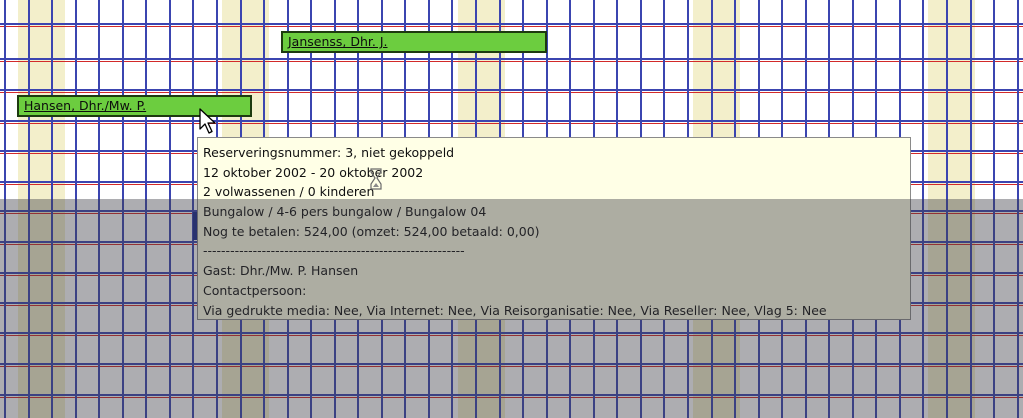 Image resolution: width=1023 pixels, height=418 pixels. I want to click on tooltip-reservation-number: Reserveringsnummer: 3, niet gekoppeld, so click(329, 152).